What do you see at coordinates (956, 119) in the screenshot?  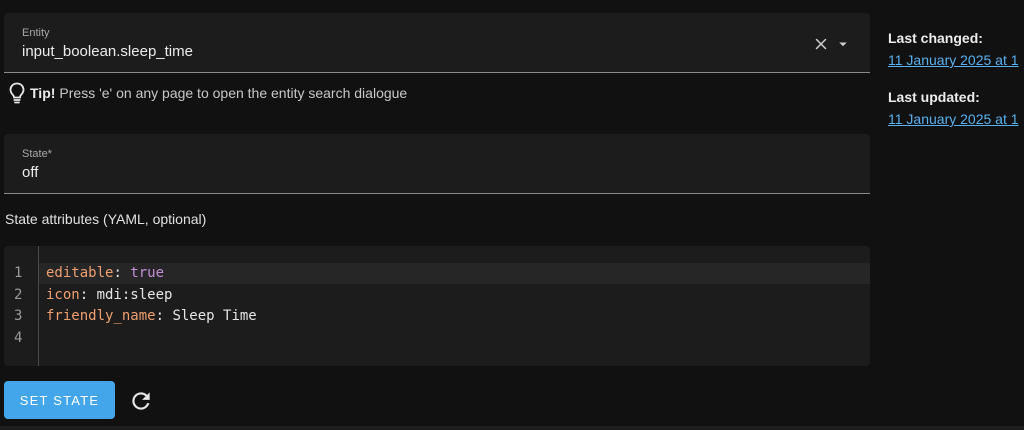 I see `last-updated-link: 11 January 2025 at 1` at bounding box center [956, 119].